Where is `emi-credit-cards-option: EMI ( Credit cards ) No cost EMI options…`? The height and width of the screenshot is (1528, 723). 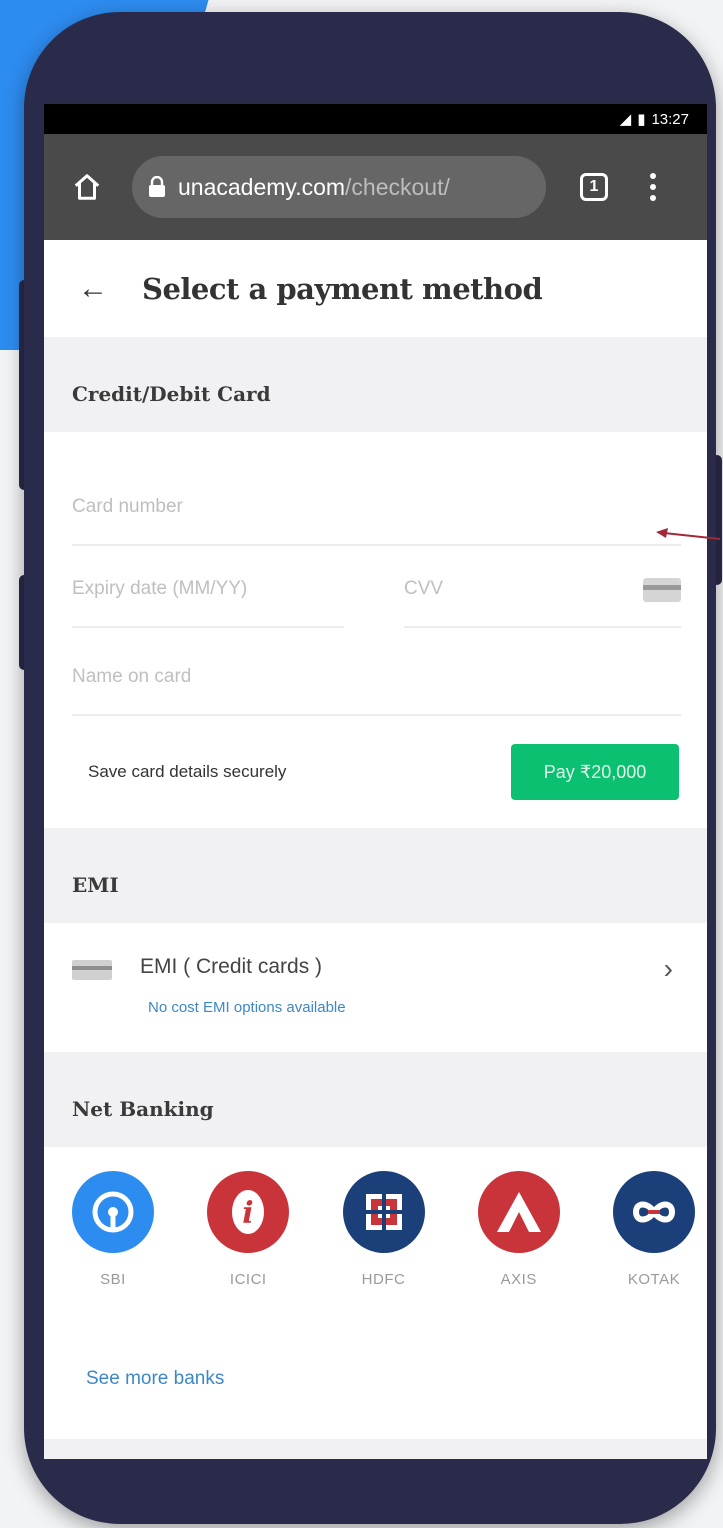 emi-credit-cards-option: EMI ( Credit cards ) No cost EMI options… is located at coordinates (375, 987).